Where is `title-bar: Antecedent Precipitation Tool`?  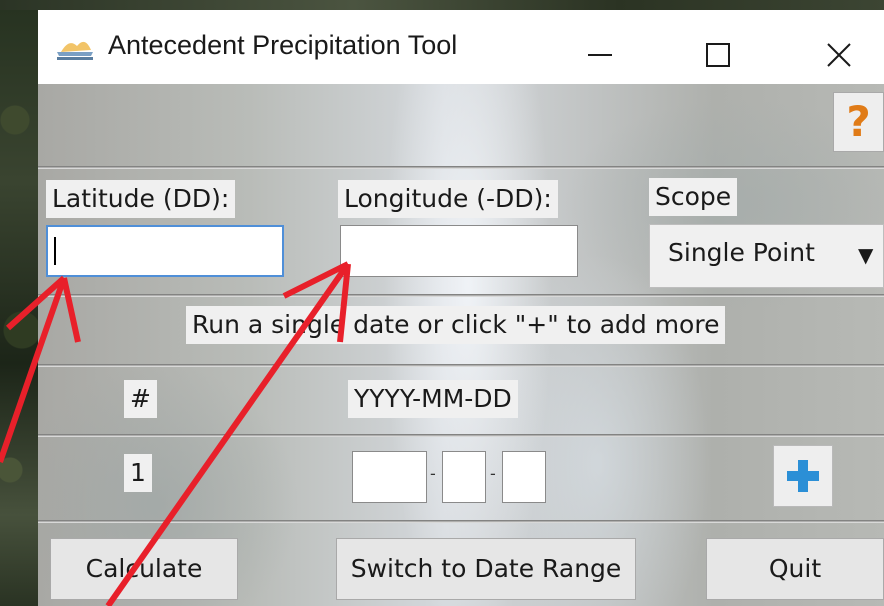
title-bar: Antecedent Precipitation Tool is located at coordinates (461, 47).